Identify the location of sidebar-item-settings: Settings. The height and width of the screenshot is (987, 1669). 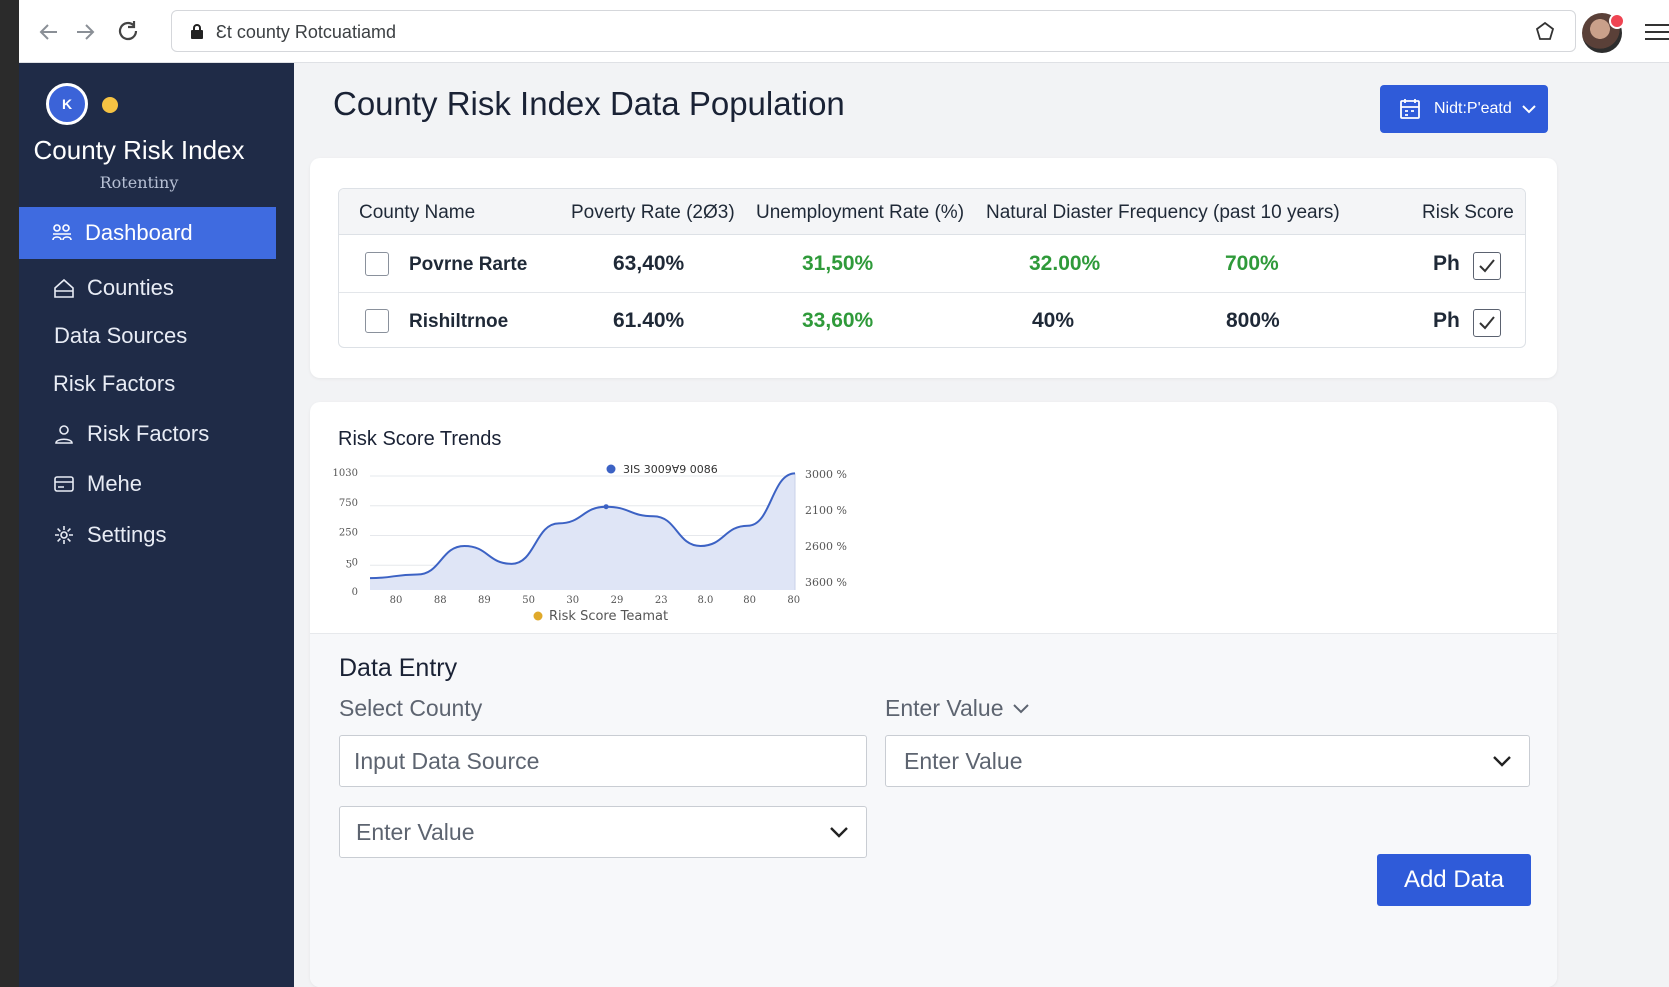
(147, 535).